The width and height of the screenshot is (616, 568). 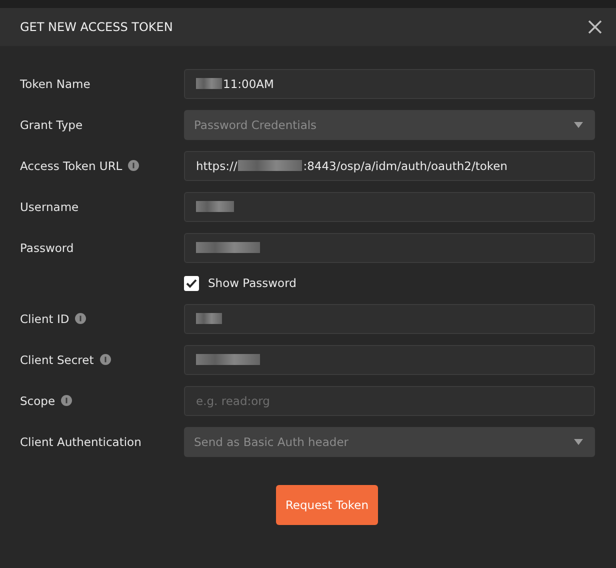 I want to click on dialog-title: GET NEW ACCESS TOKEN, so click(x=96, y=27).